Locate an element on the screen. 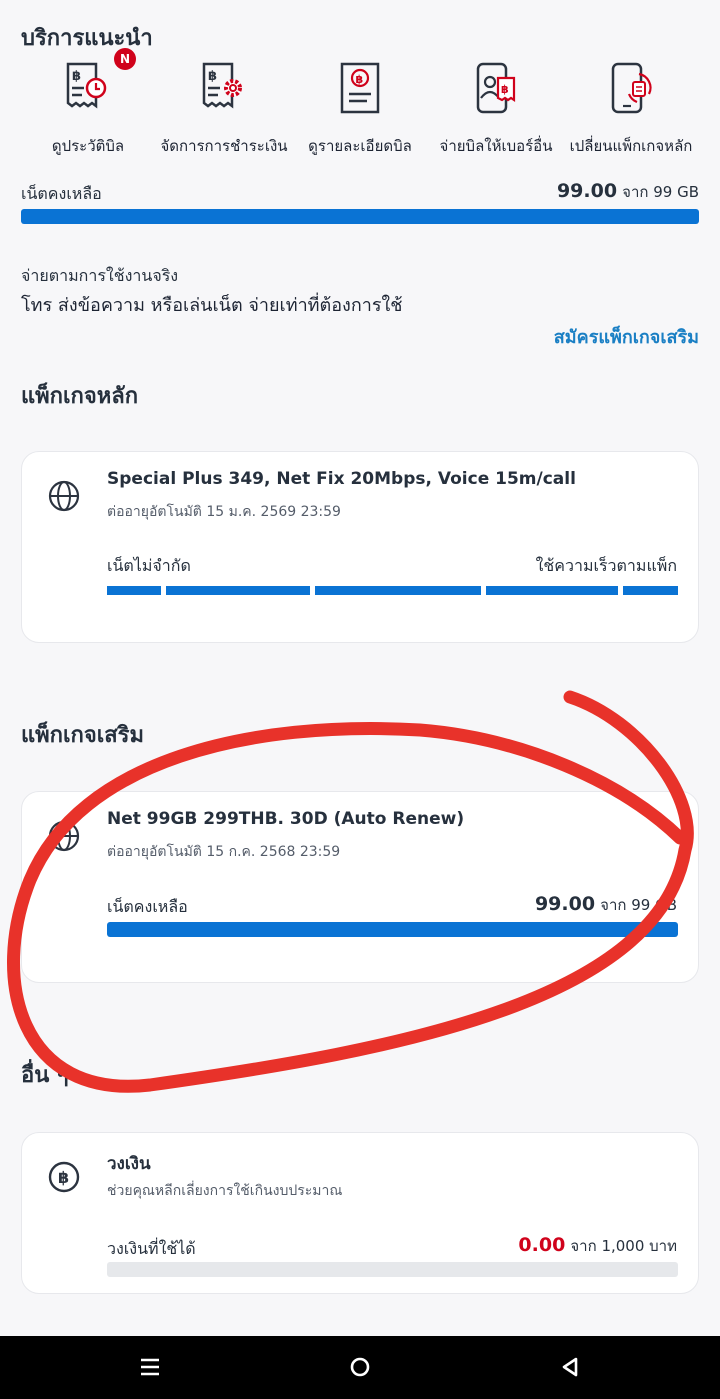 The height and width of the screenshot is (1399, 720). home-icon is located at coordinates (360, 1367).